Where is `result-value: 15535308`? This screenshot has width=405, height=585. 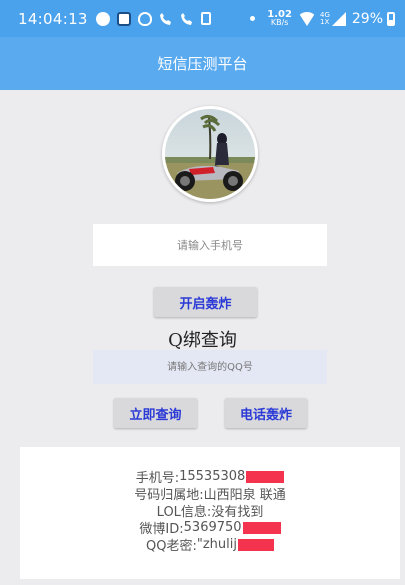
result-value: 15535308 is located at coordinates (212, 476).